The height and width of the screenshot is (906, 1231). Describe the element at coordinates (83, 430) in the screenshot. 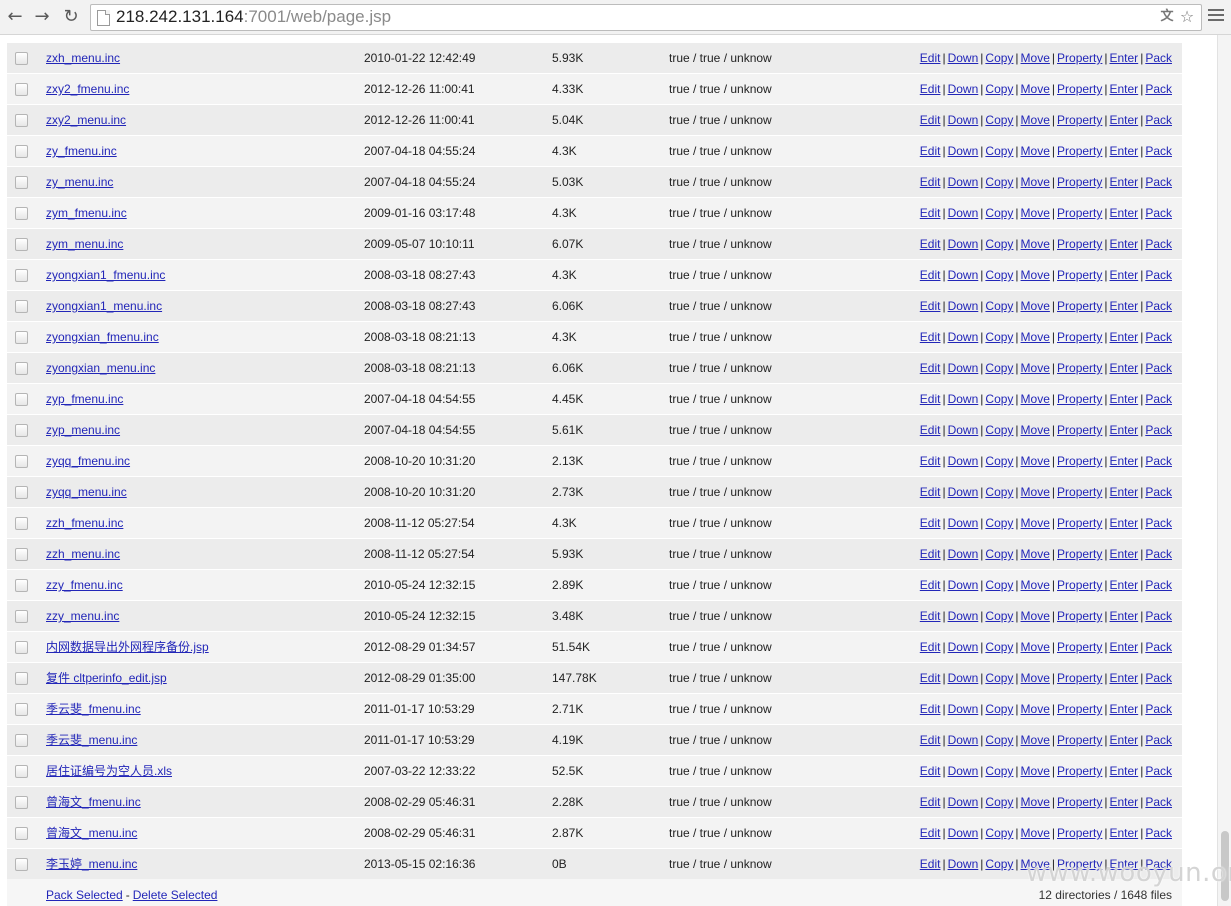

I see `file-name-link: zyp_menu.inc` at that location.